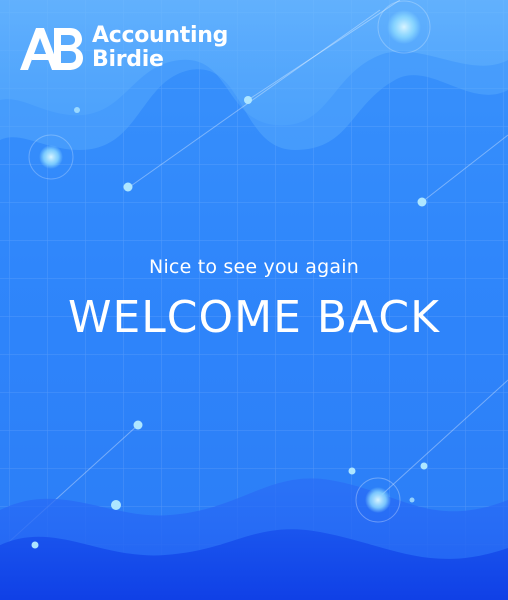 The image size is (508, 600). I want to click on greeting-text: Nice to see you again, so click(254, 267).